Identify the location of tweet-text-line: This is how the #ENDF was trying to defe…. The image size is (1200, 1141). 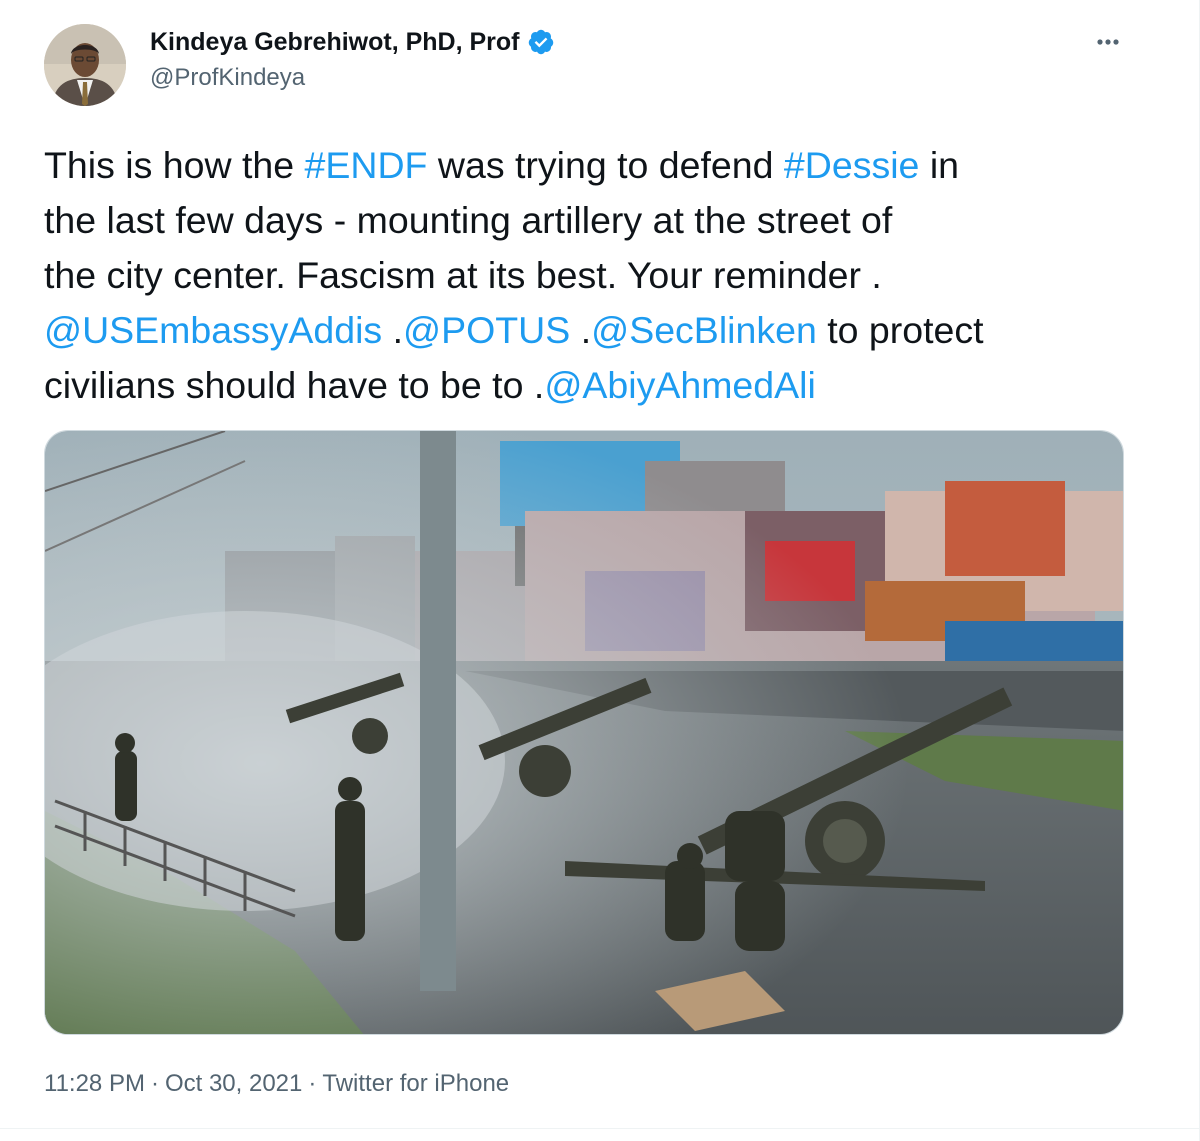
(599, 165).